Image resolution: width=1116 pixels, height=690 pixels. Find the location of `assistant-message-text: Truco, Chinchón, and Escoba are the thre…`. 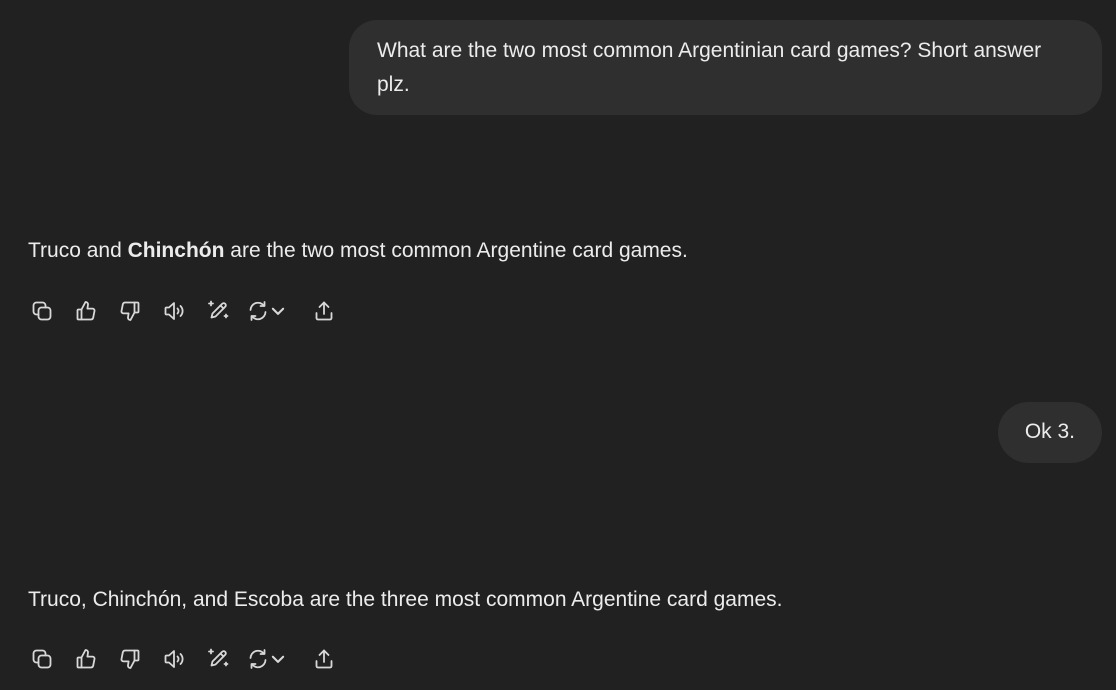

assistant-message-text: Truco, Chinchón, and Escoba are the thre… is located at coordinates (405, 599).